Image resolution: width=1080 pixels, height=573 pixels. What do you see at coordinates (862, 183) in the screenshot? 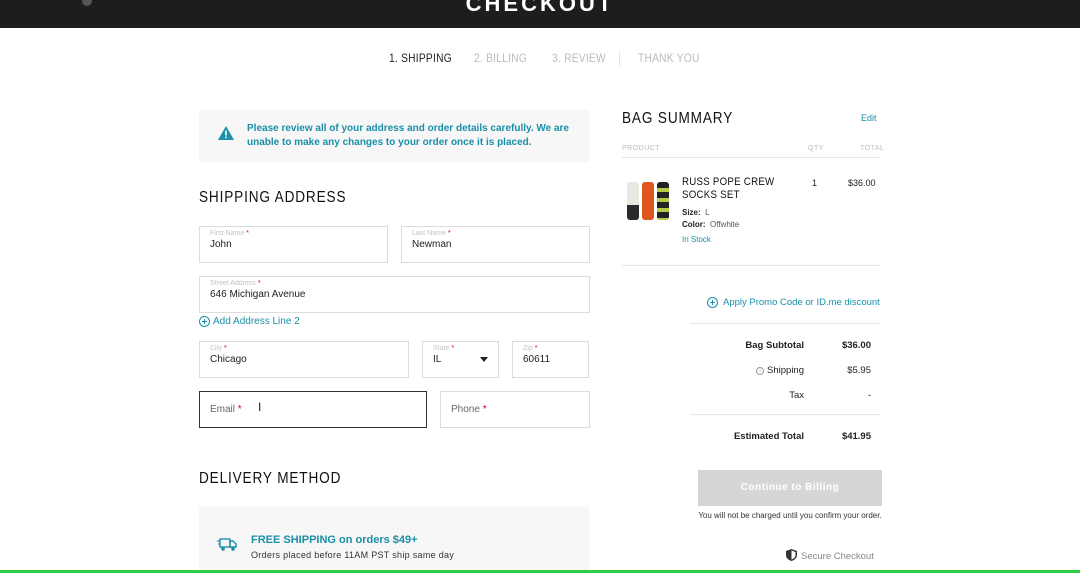
I see `product-price: $36.00` at bounding box center [862, 183].